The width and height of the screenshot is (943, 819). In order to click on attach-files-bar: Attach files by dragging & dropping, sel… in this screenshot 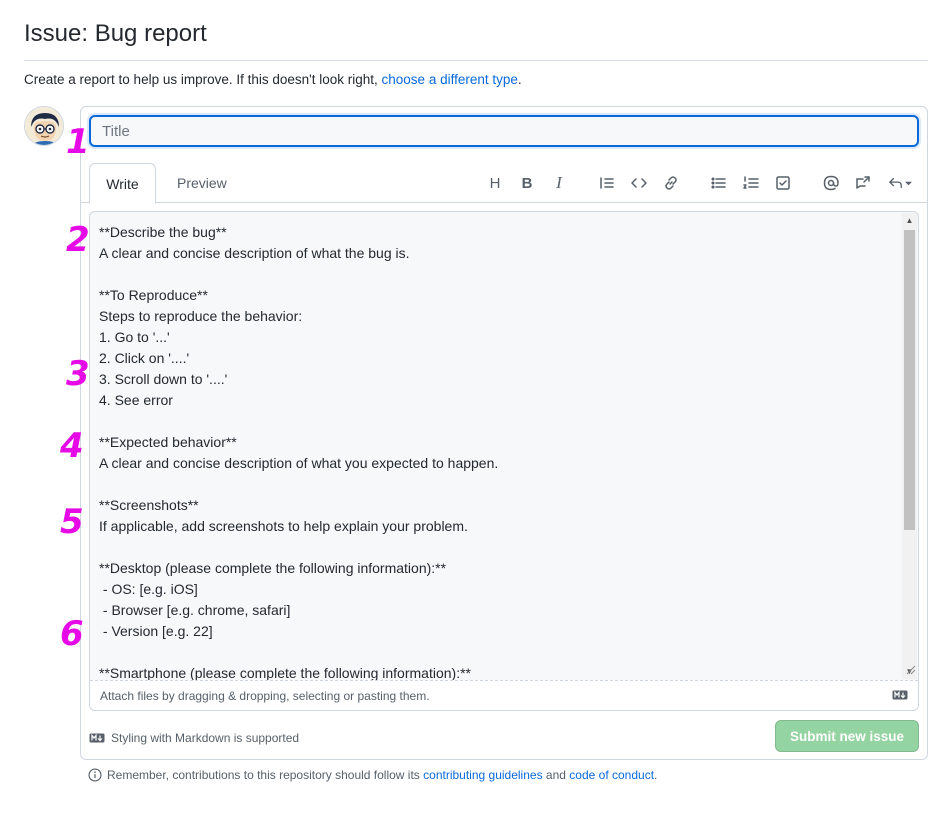, I will do `click(504, 695)`.